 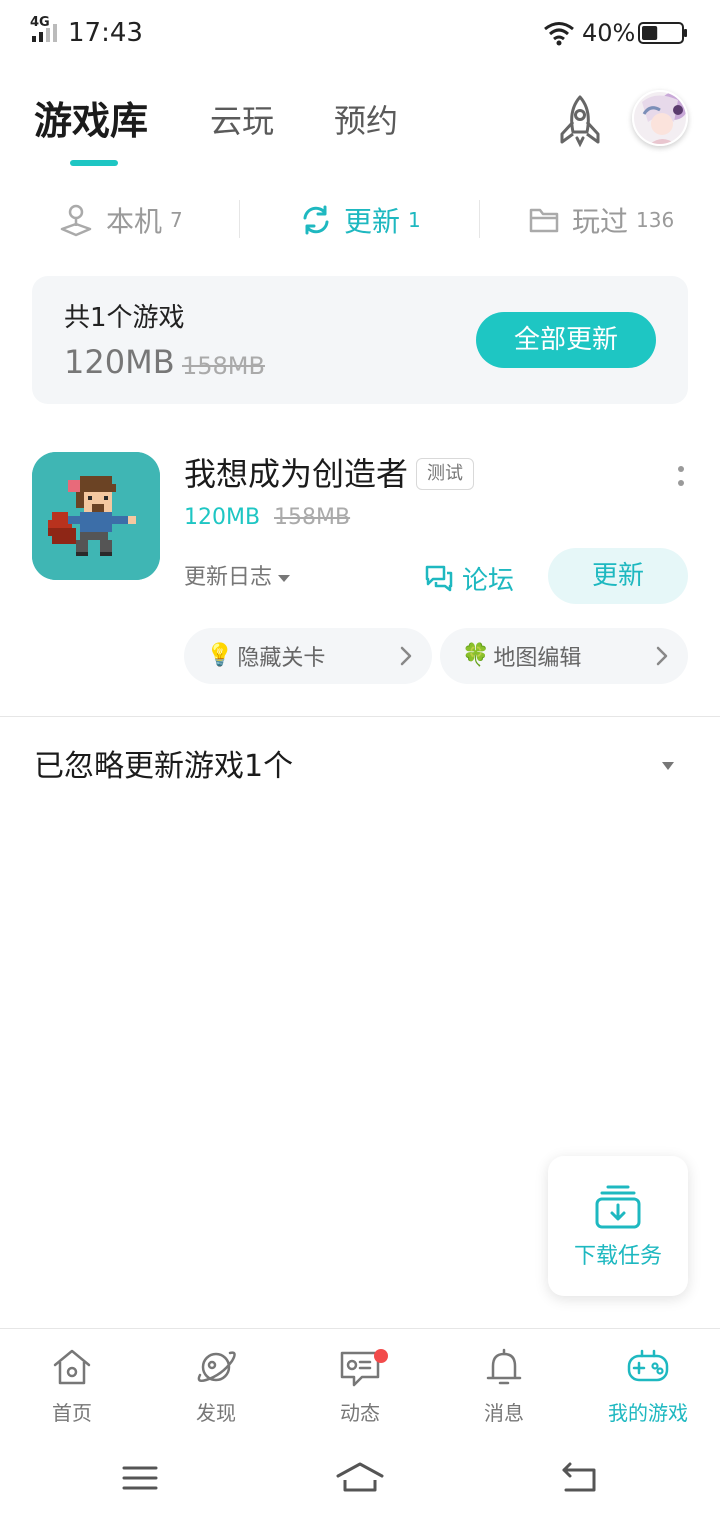 I want to click on subtab-played-label: 玩过, so click(x=600, y=221).